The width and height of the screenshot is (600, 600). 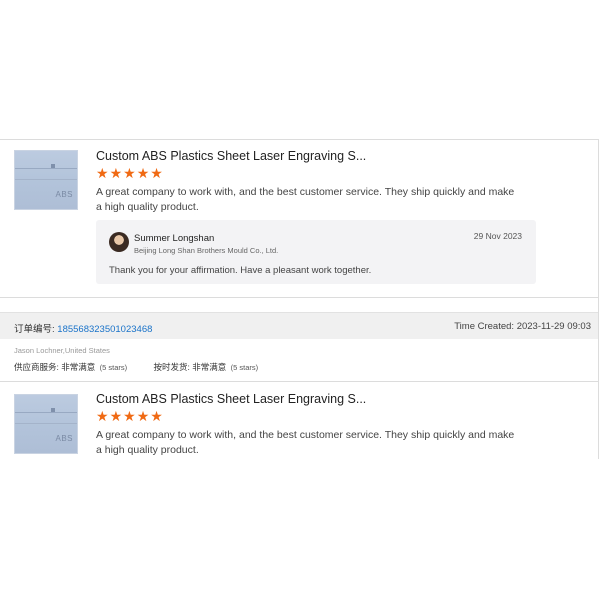 What do you see at coordinates (62, 350) in the screenshot?
I see `buyer-info: Jason Lochner,United States` at bounding box center [62, 350].